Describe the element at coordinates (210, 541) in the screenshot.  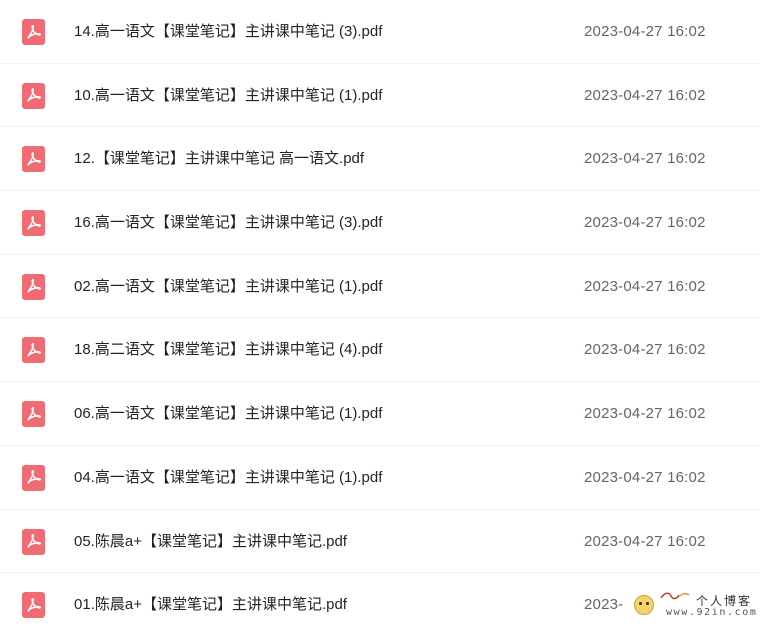
I see `file-name: 05.陈晨a+【课堂笔记】主讲课中笔记.pdf` at that location.